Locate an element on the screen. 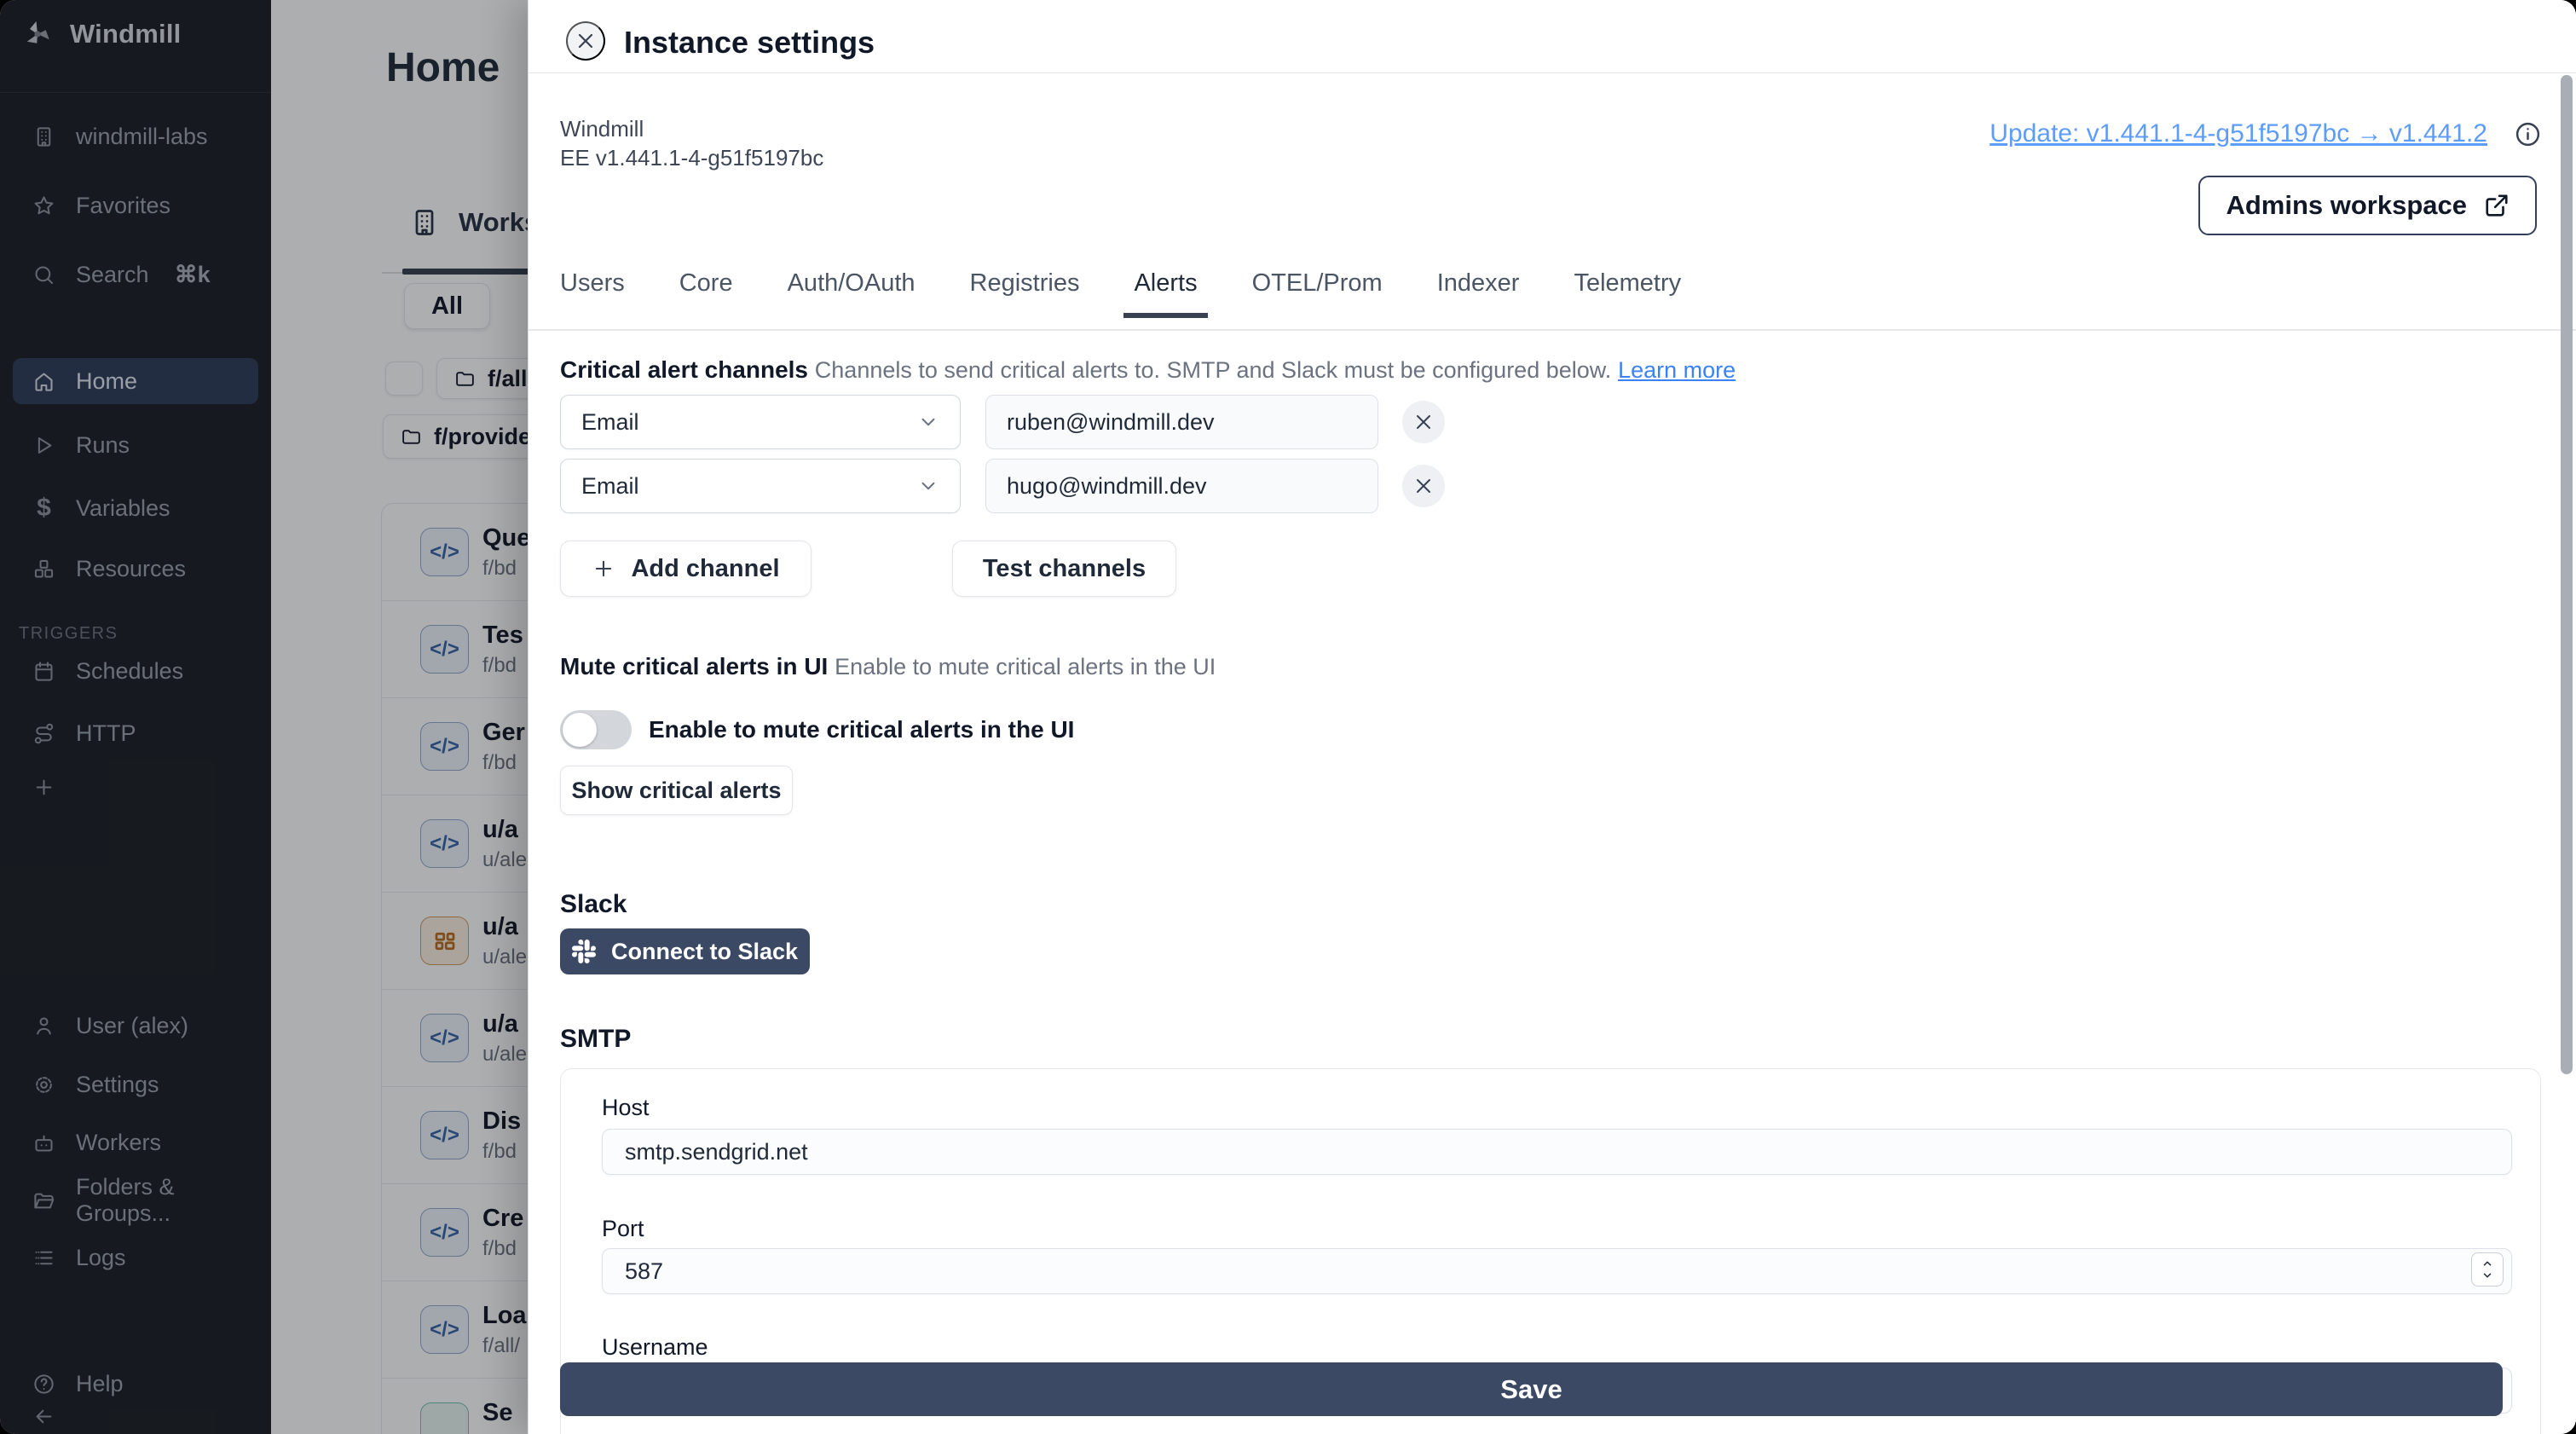  tab-telemetry: Telemetry is located at coordinates (1627, 293).